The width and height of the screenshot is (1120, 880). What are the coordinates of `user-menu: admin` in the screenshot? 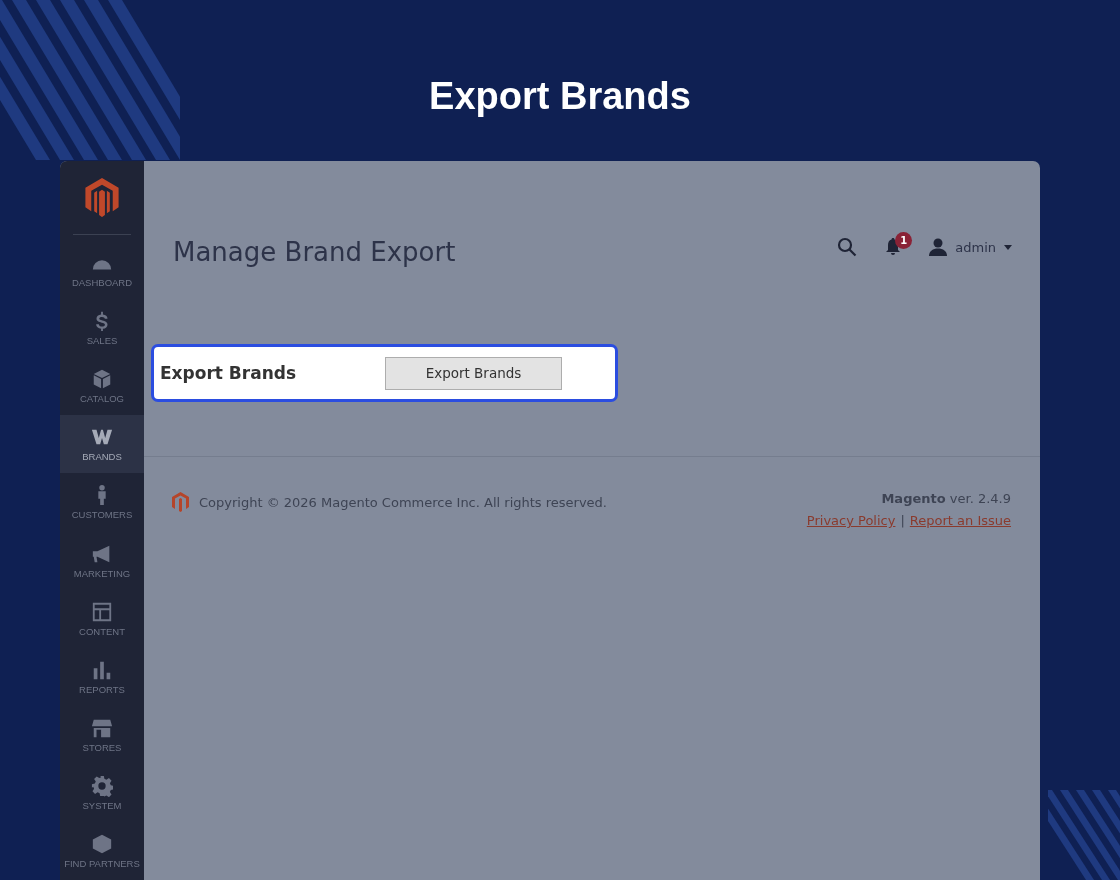 It's located at (970, 247).